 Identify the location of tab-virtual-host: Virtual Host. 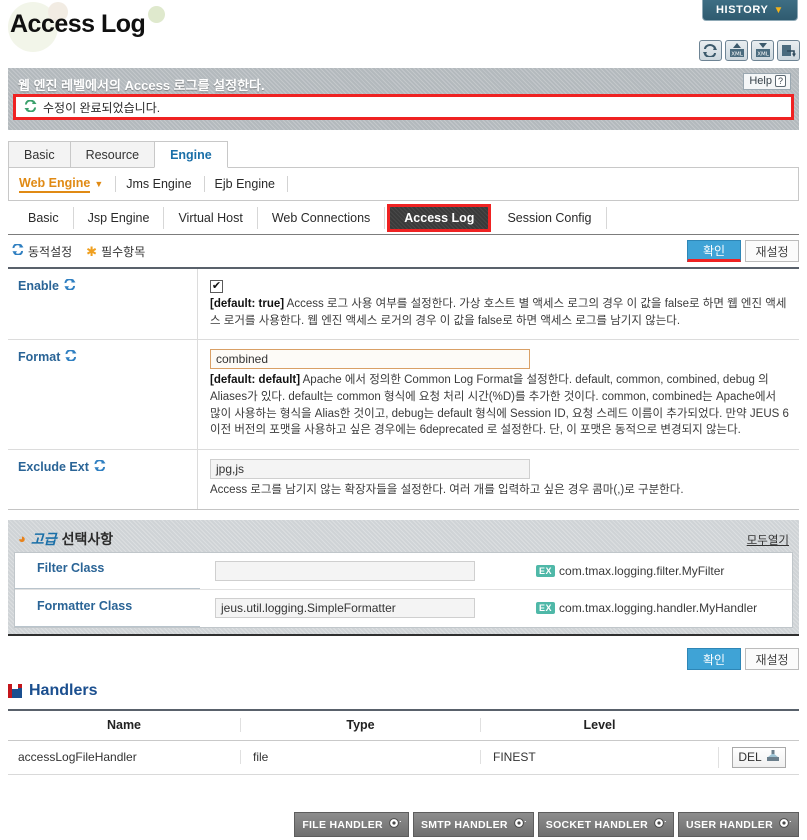
(211, 217).